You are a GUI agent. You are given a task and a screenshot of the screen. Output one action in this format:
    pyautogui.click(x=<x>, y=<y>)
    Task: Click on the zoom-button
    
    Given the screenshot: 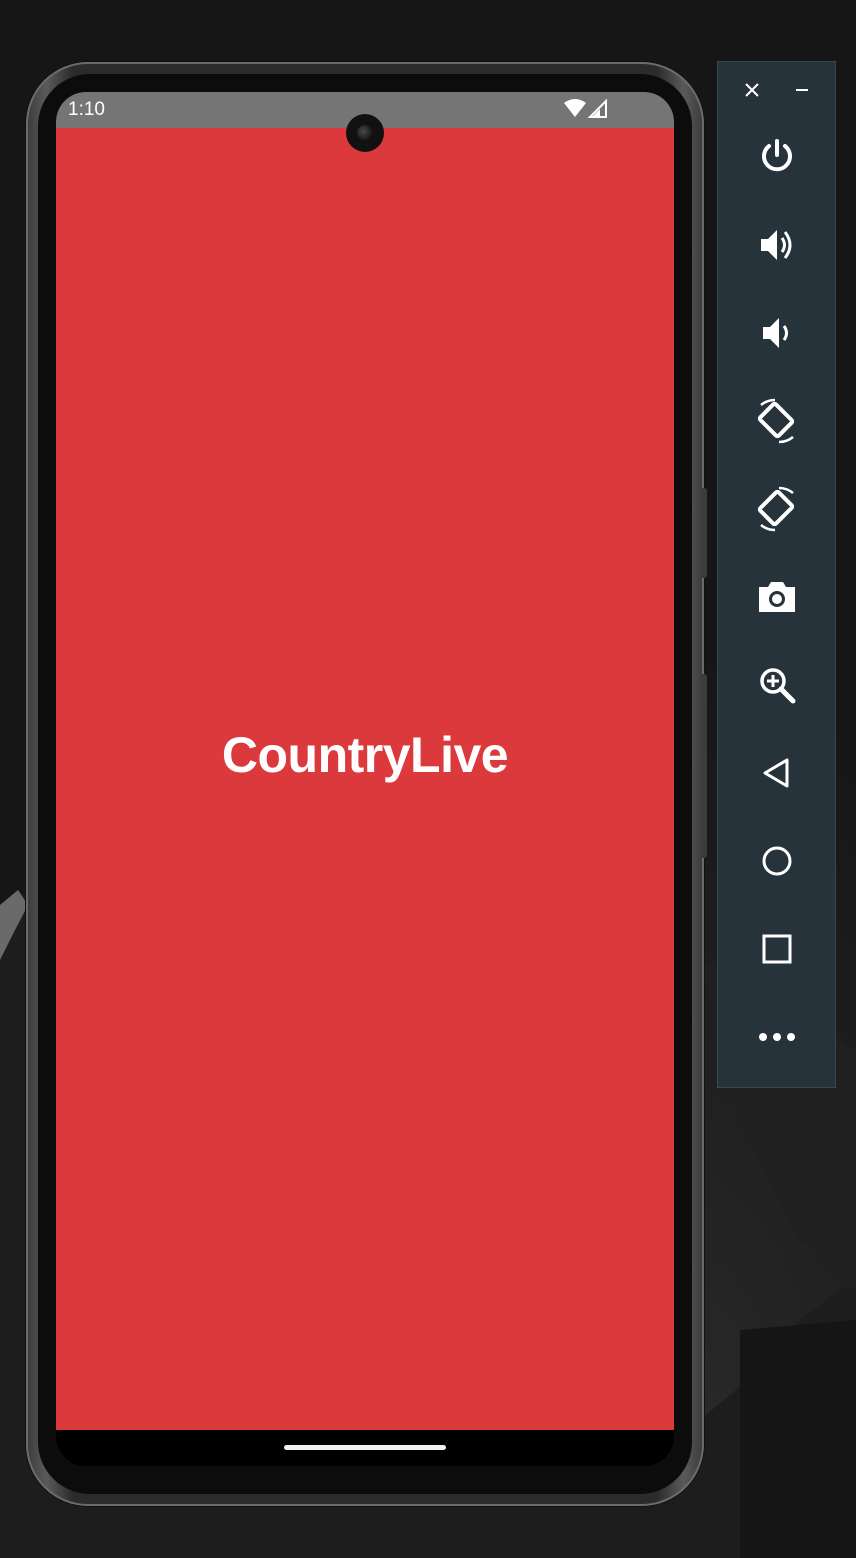 What is the action you would take?
    pyautogui.click(x=777, y=685)
    